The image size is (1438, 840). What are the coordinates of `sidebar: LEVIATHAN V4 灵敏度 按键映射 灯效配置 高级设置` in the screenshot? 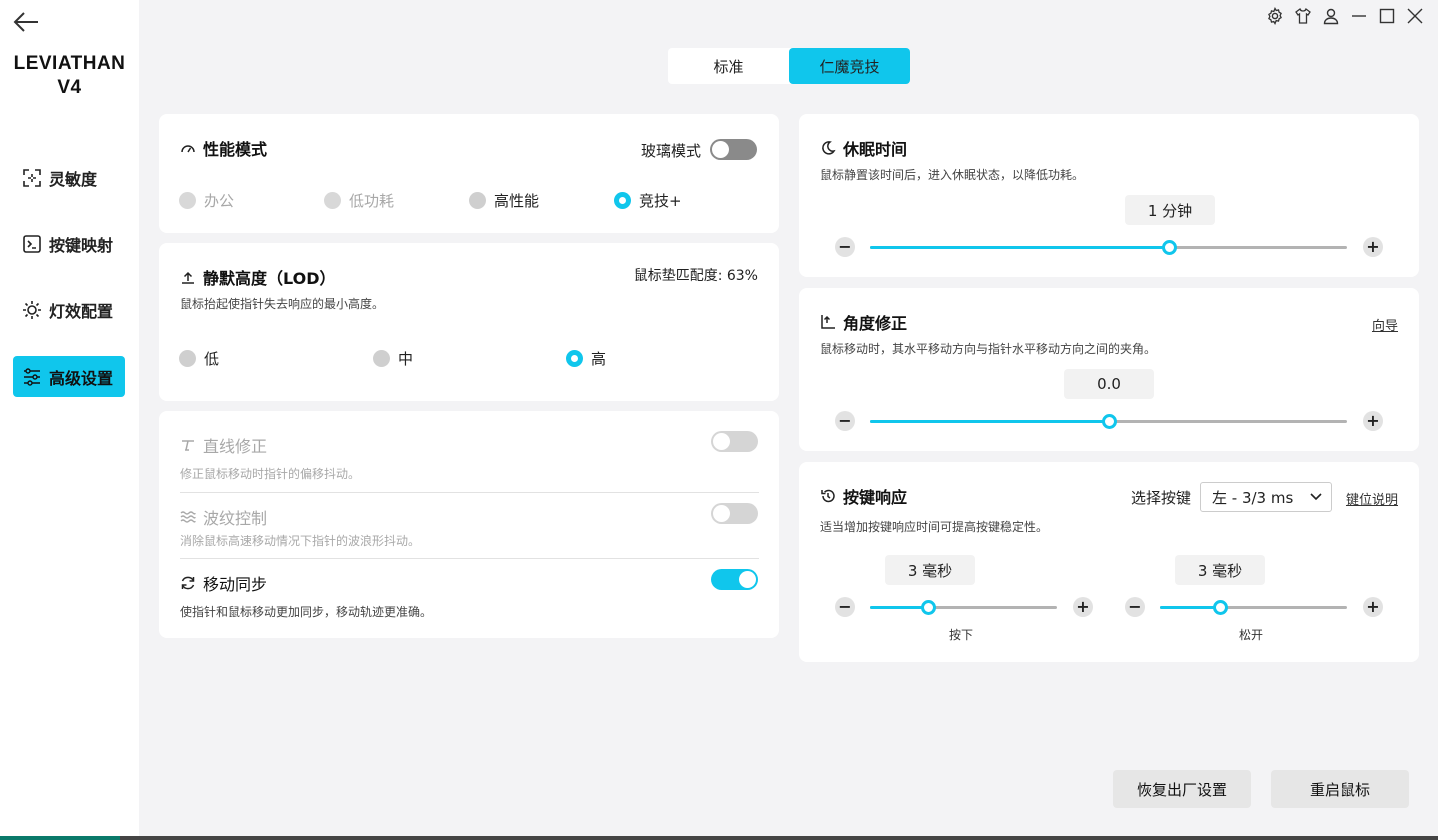 It's located at (69, 420).